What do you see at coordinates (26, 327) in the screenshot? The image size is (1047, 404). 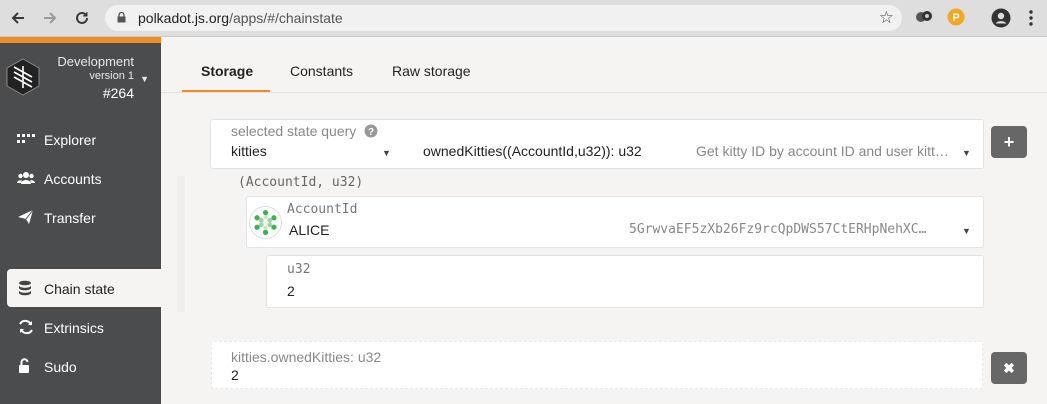 I see `sync-icon` at bounding box center [26, 327].